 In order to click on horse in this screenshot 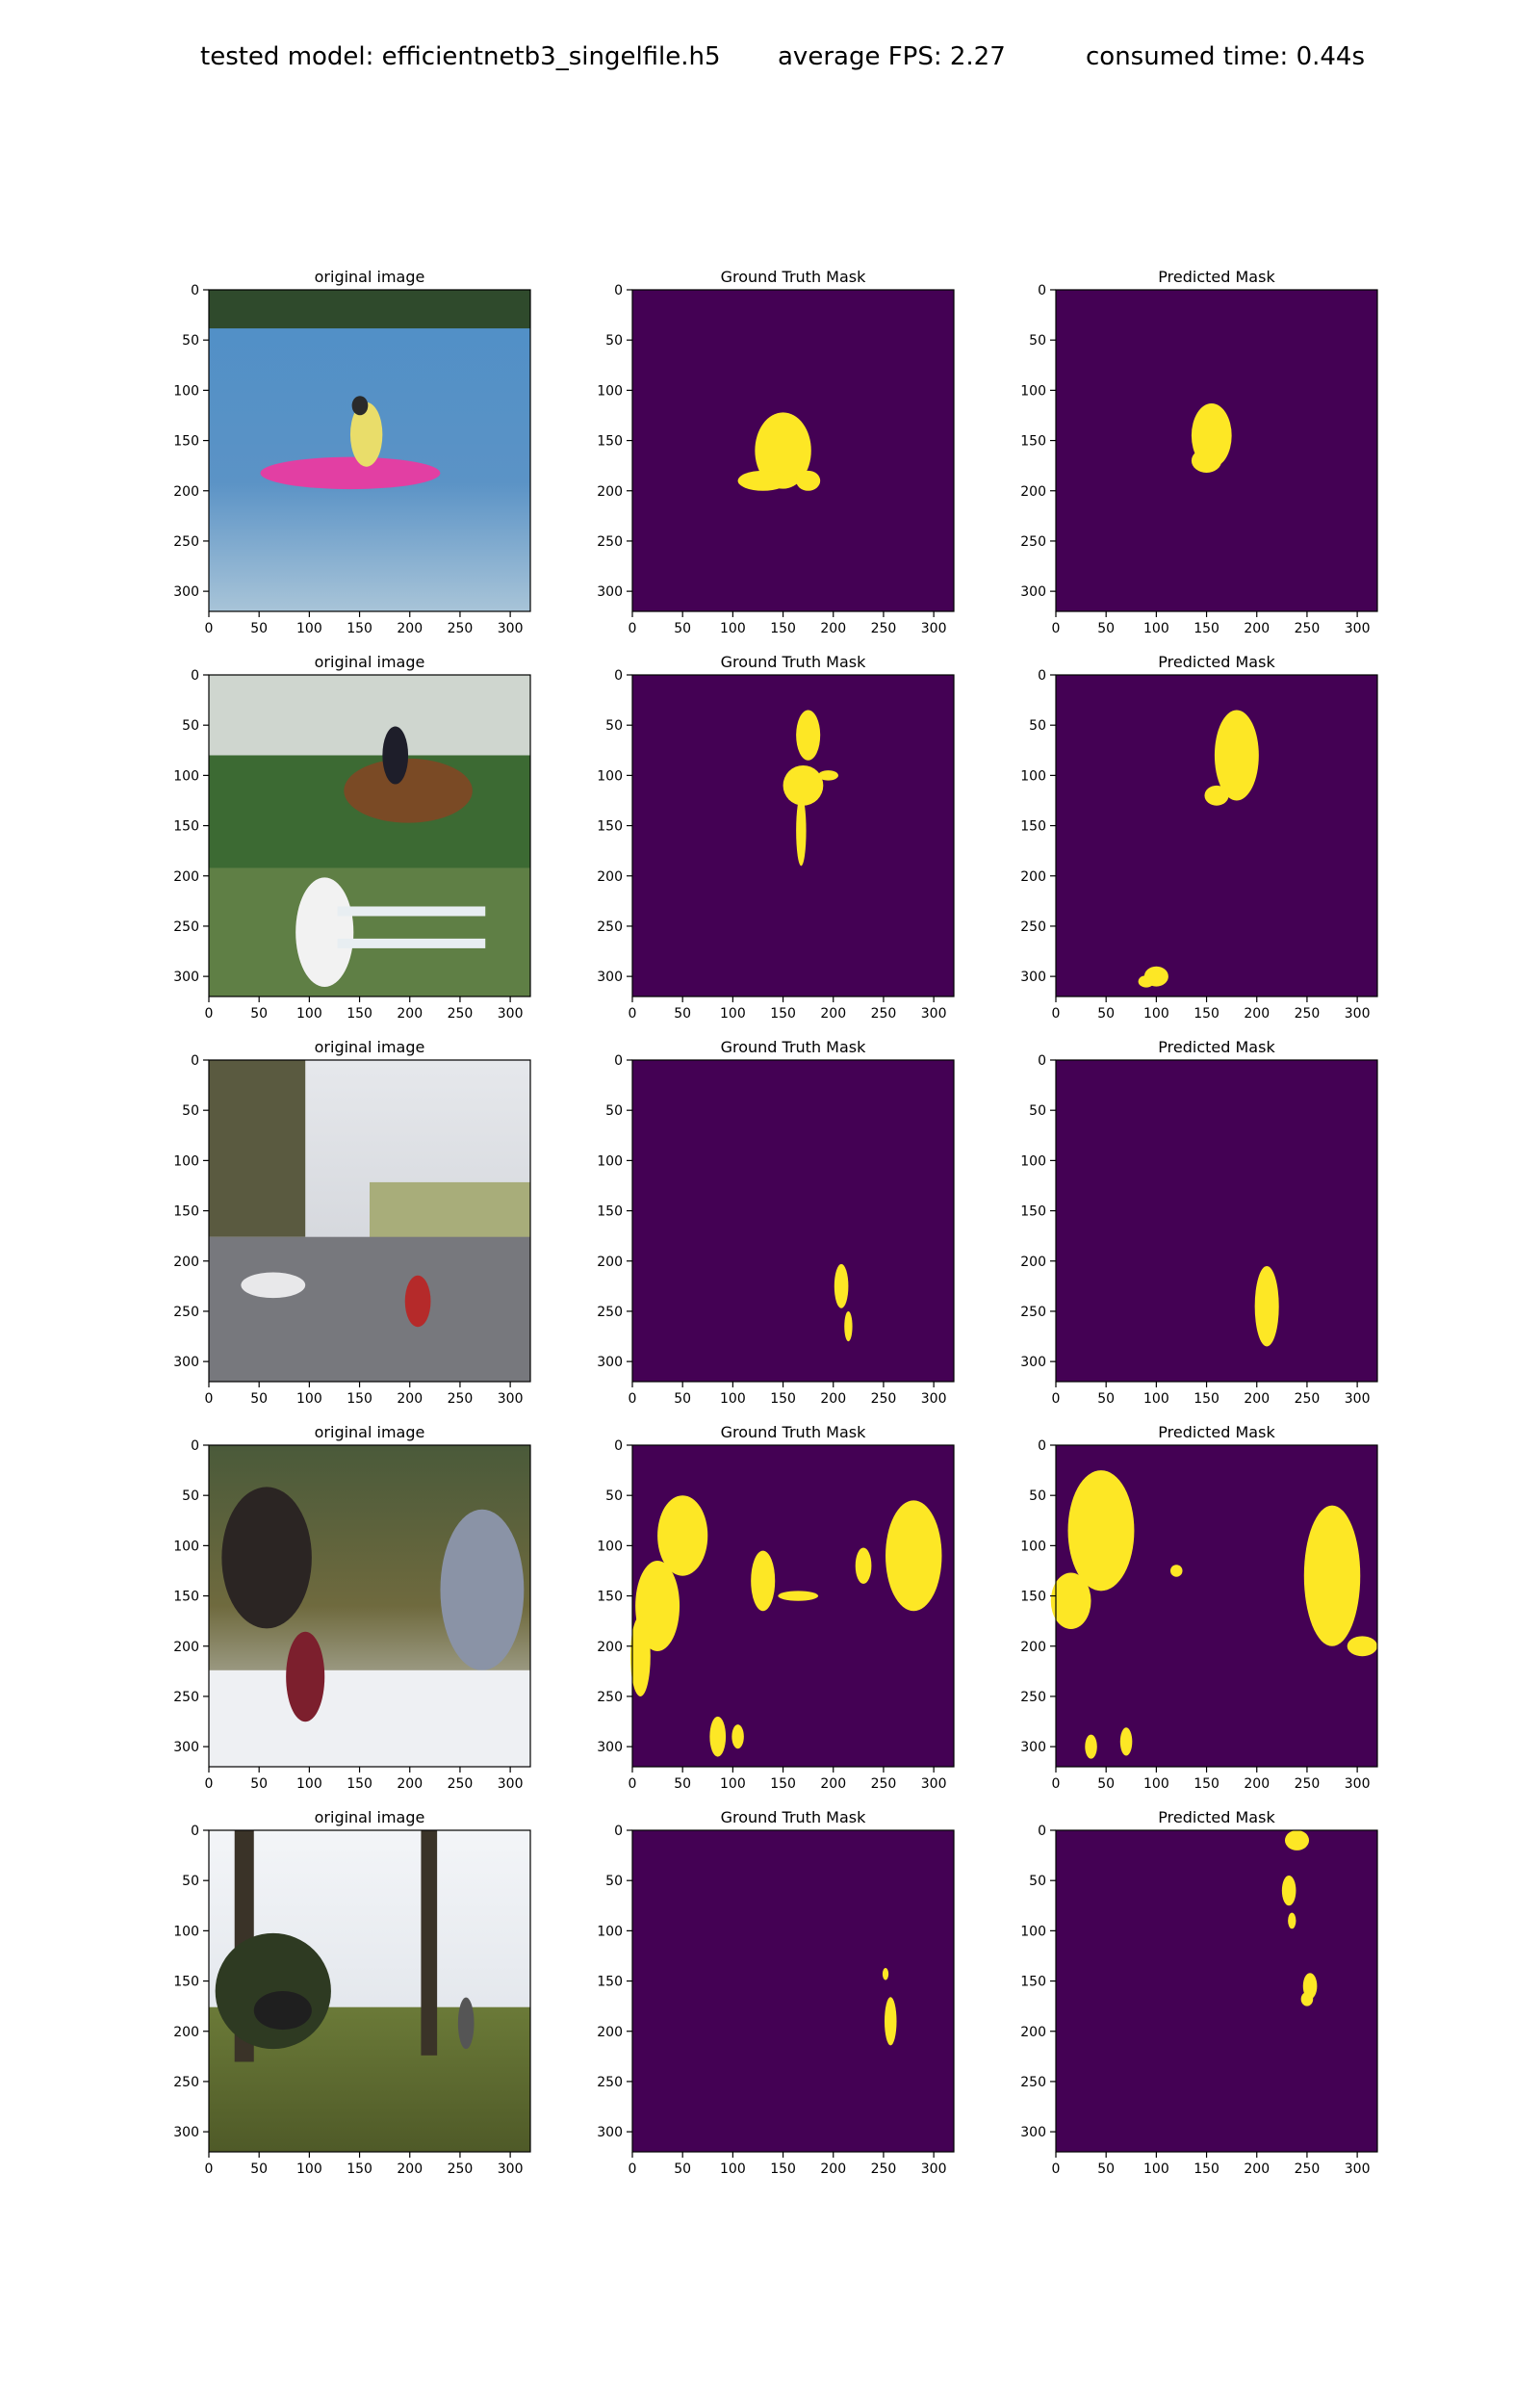, I will do `click(408, 790)`.